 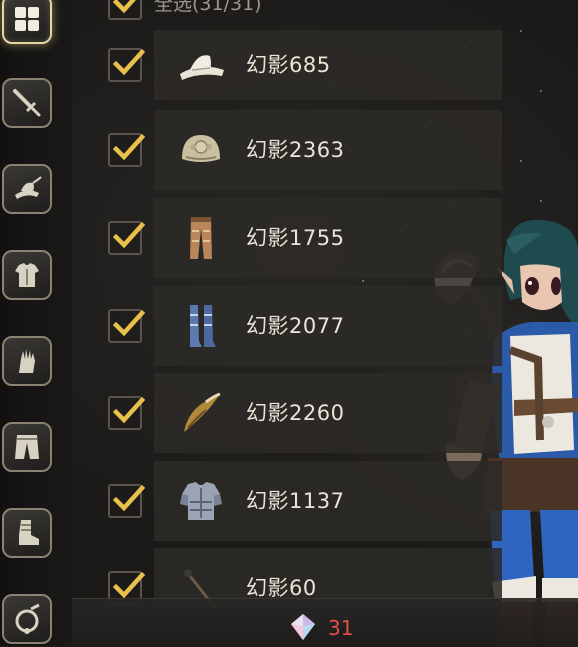 I want to click on boot-icon, so click(x=27, y=533).